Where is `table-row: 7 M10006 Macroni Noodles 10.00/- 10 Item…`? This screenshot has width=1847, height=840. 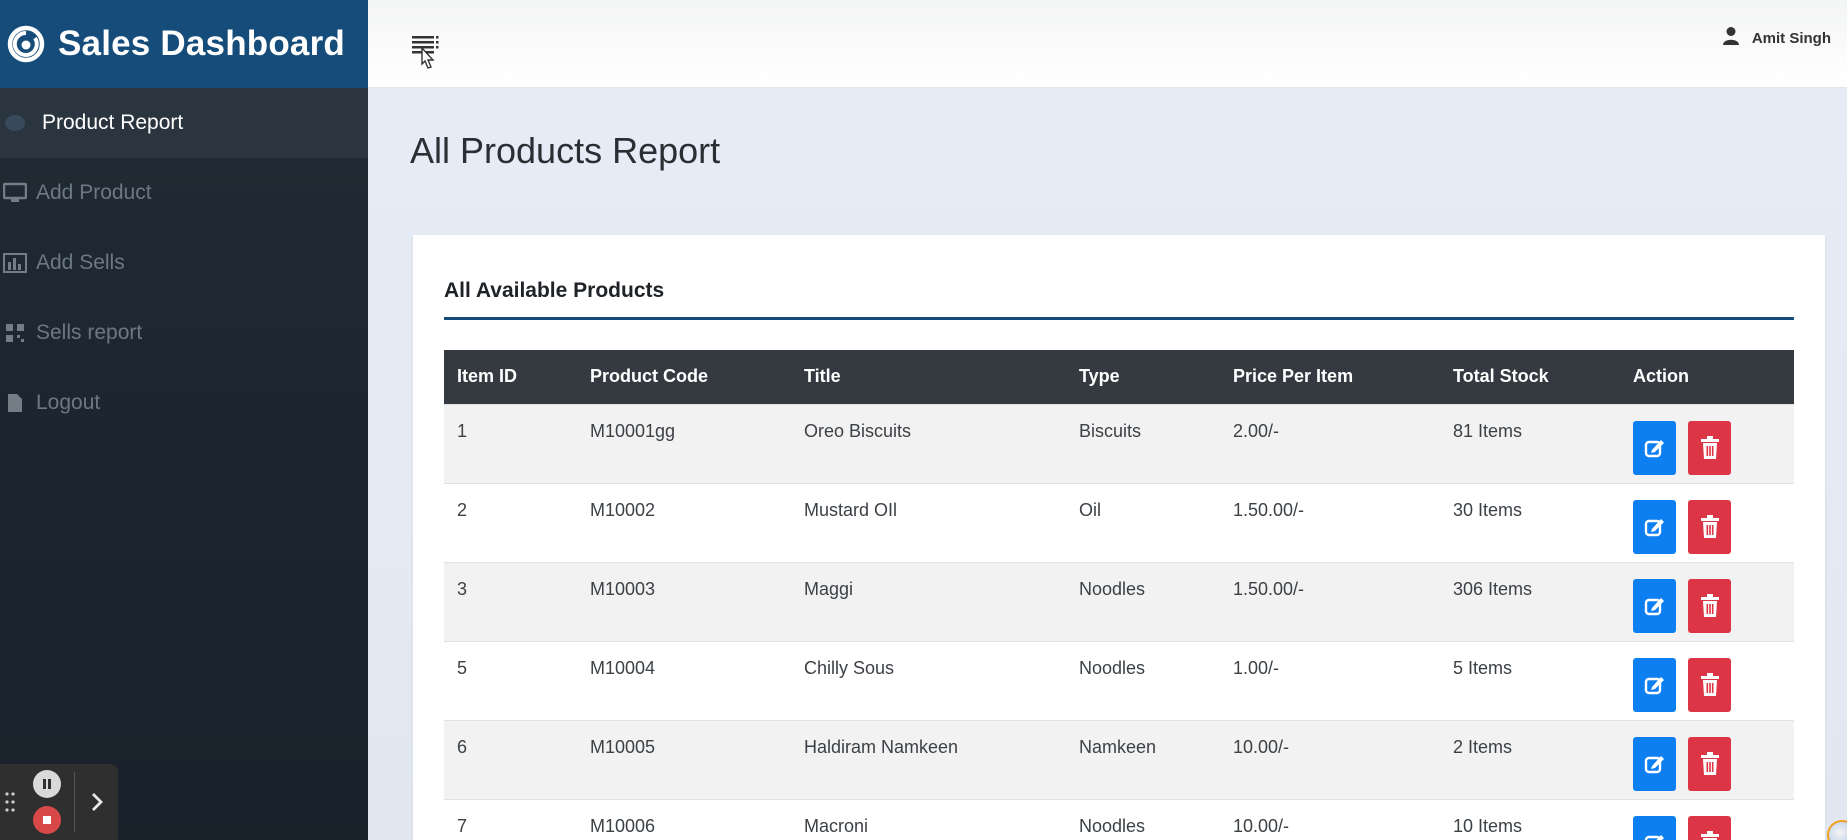 table-row: 7 M10006 Macroni Noodles 10.00/- 10 Item… is located at coordinates (1119, 819).